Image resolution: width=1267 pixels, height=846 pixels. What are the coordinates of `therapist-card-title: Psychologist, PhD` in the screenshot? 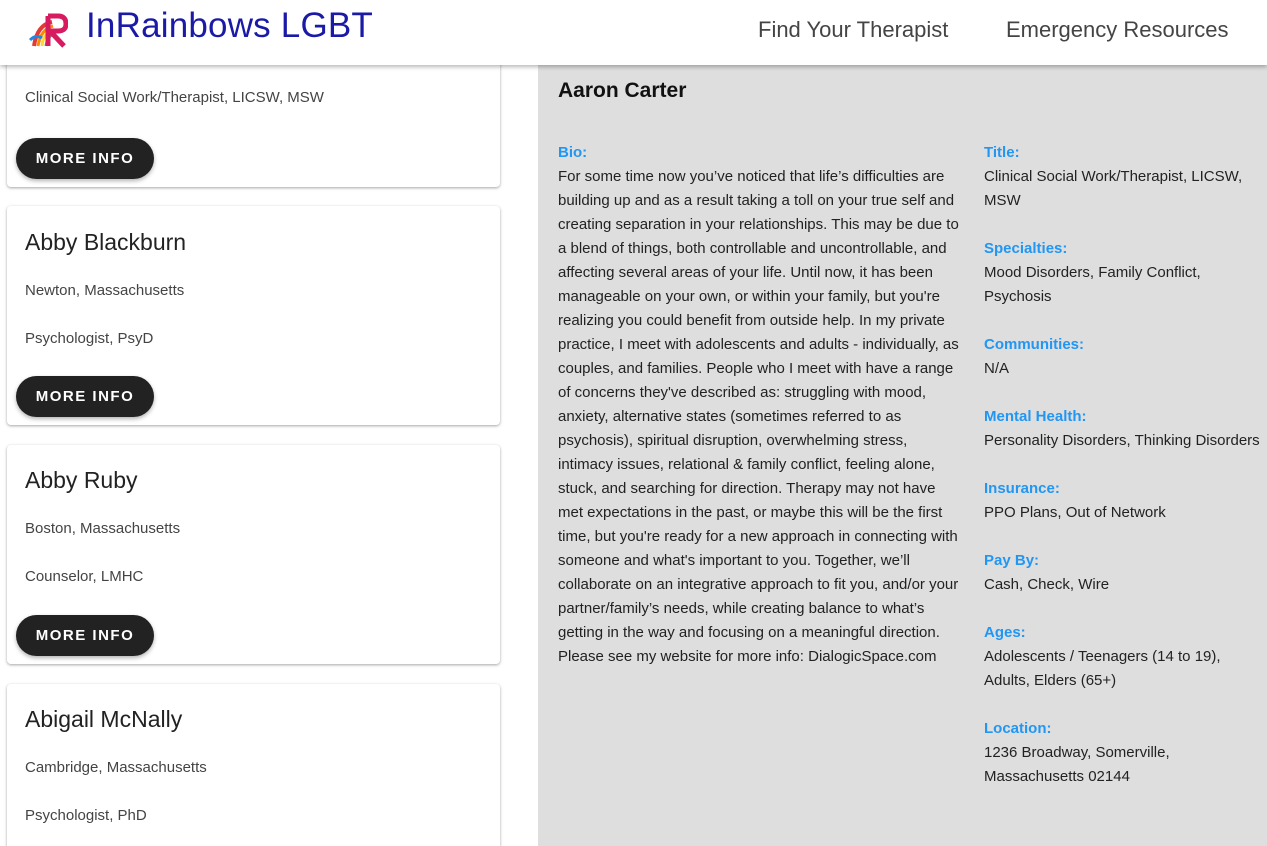 It's located at (86, 815).